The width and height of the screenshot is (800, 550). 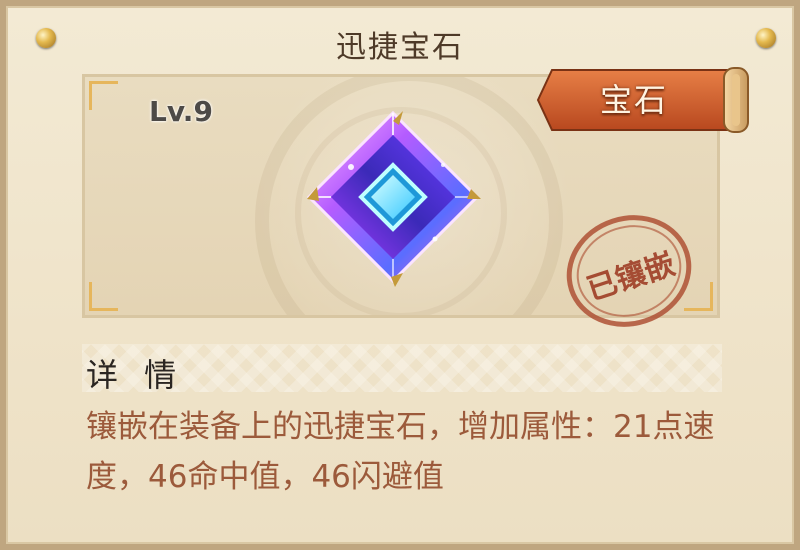 What do you see at coordinates (393, 198) in the screenshot?
I see `gem-icon` at bounding box center [393, 198].